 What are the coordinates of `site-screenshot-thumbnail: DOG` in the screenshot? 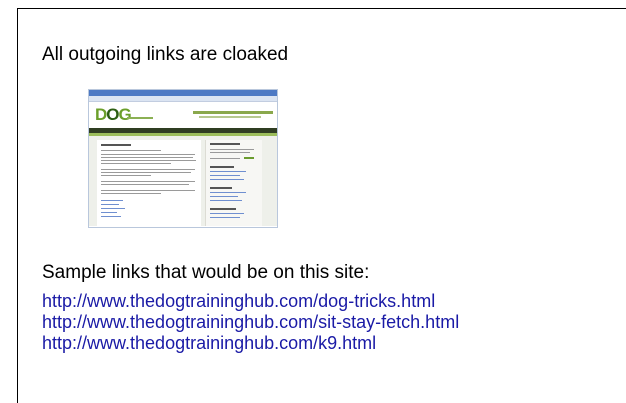 It's located at (183, 158).